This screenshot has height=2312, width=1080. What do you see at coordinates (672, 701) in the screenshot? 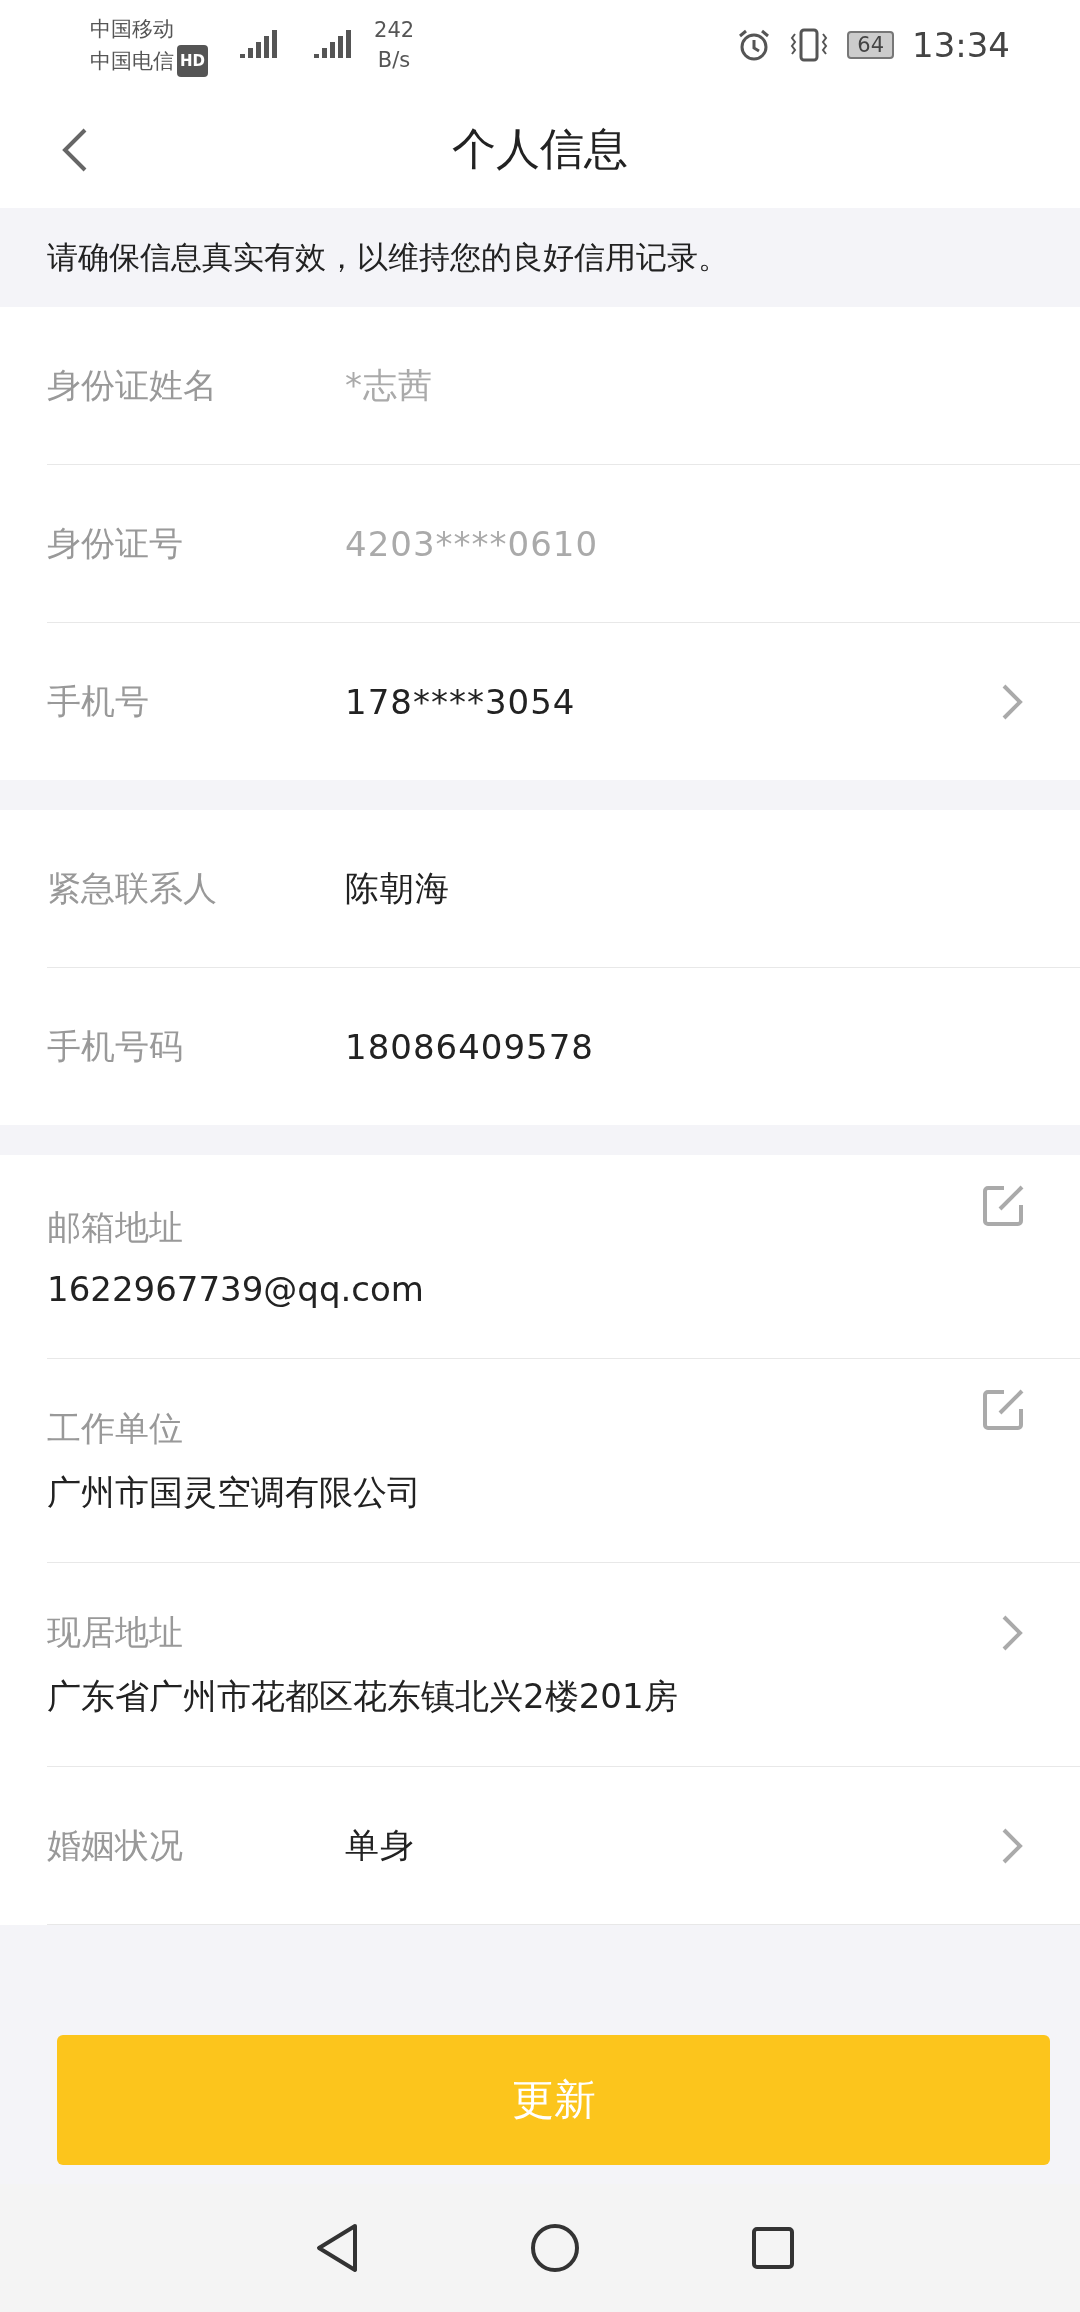
I see `field-value: 178****3054` at bounding box center [672, 701].